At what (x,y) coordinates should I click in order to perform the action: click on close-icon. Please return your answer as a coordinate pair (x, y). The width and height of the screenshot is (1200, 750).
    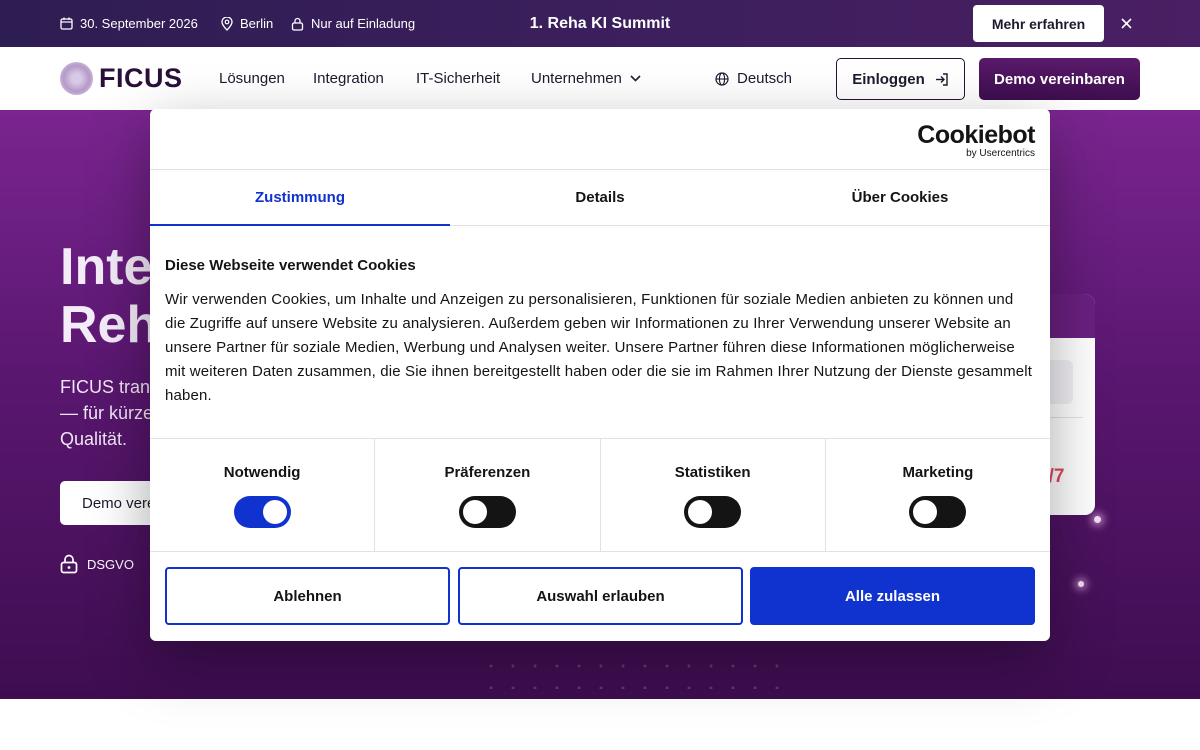
    Looking at the image, I should click on (1126, 23).